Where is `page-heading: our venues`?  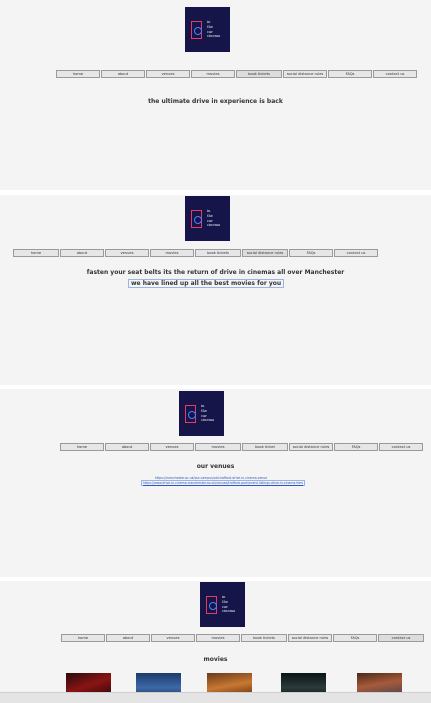 page-heading: our venues is located at coordinates (215, 466).